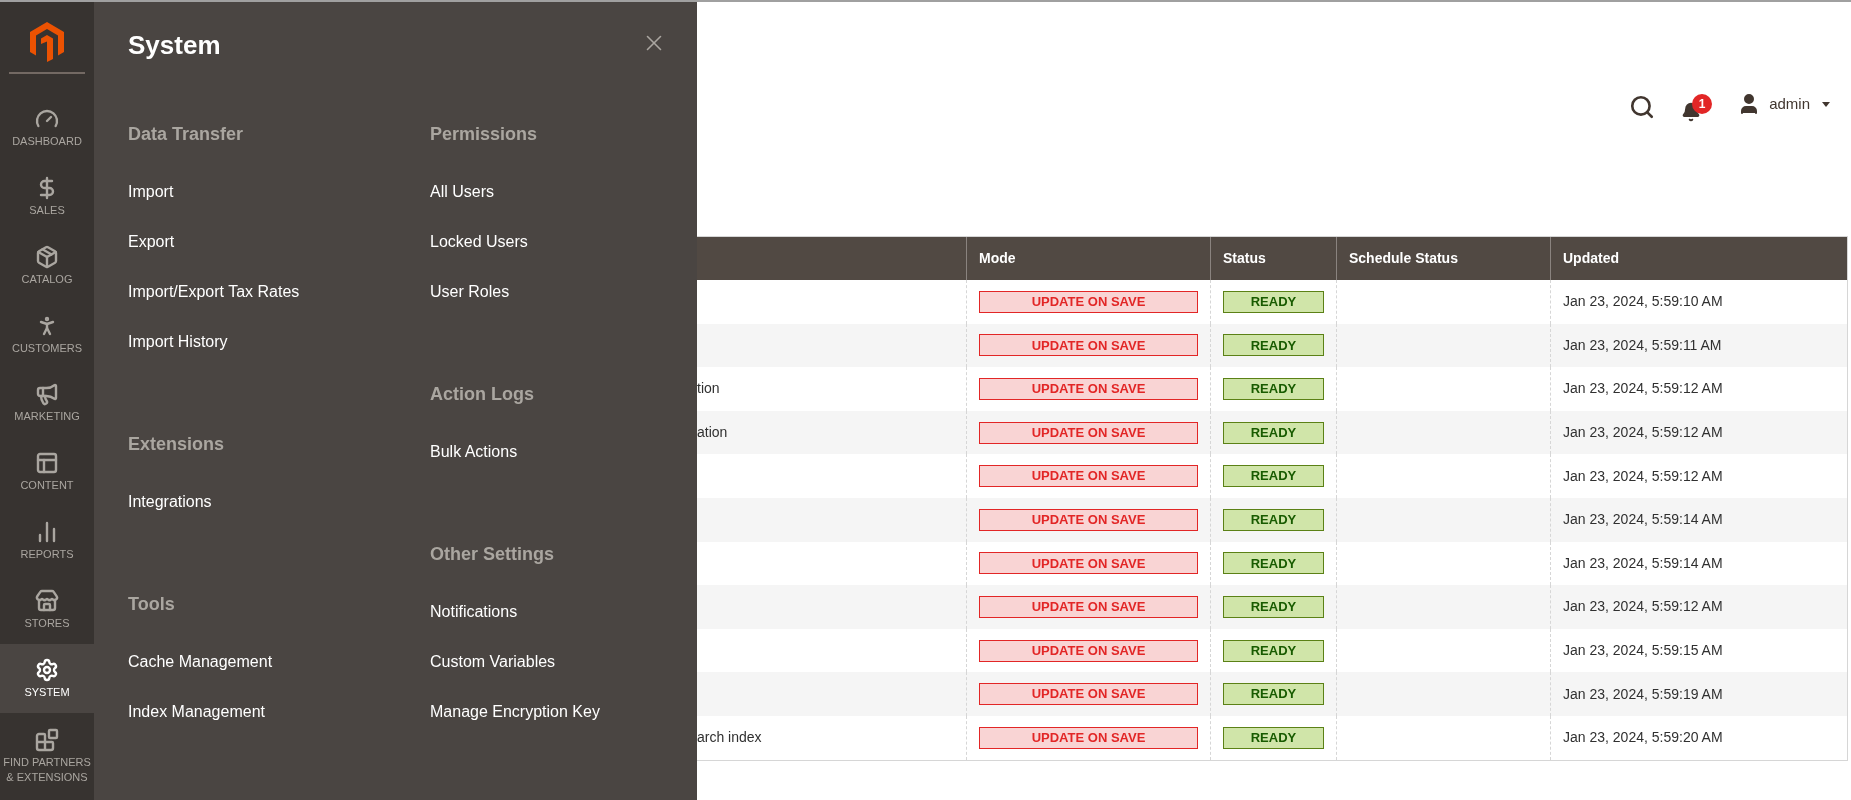  Describe the element at coordinates (484, 134) in the screenshot. I see `menu-heading: Permissions` at that location.